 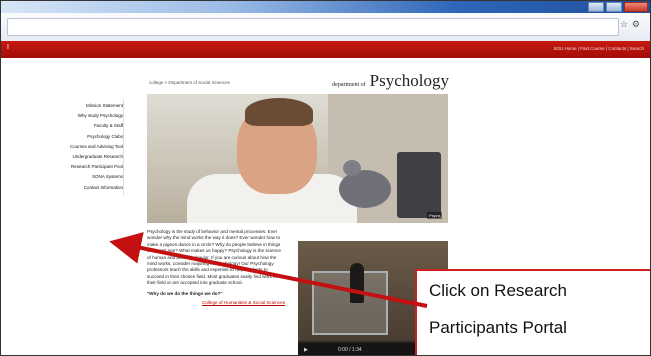 I want to click on address-input, so click(x=313, y=27).